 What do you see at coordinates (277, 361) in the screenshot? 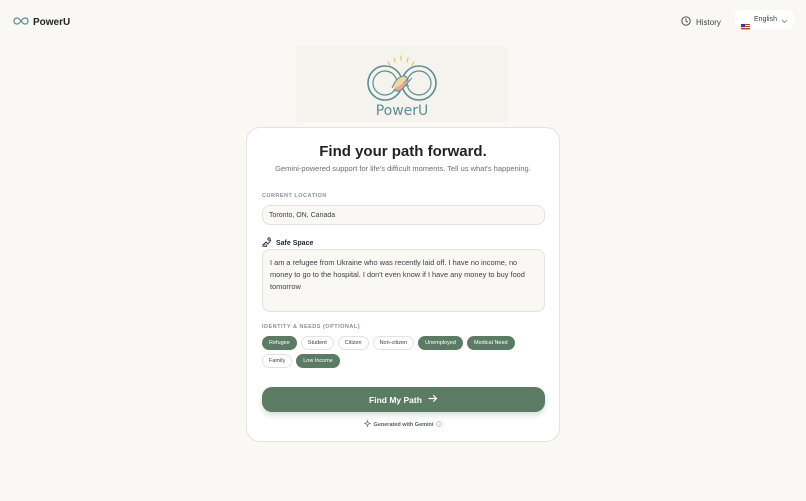
I see `chip-family: Family` at bounding box center [277, 361].